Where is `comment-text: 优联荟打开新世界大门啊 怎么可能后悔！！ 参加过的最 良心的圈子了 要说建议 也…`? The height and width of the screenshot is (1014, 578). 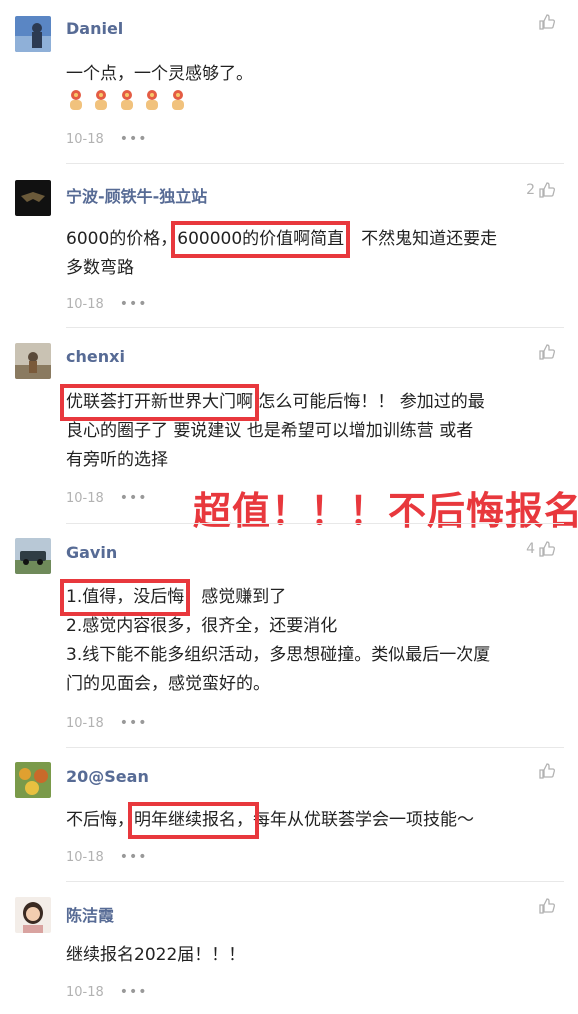
comment-text: 优联荟打开新世界大门啊 怎么可能后悔！！ 参加过的最 良心的圈子了 要说建议 也… is located at coordinates (311, 429).